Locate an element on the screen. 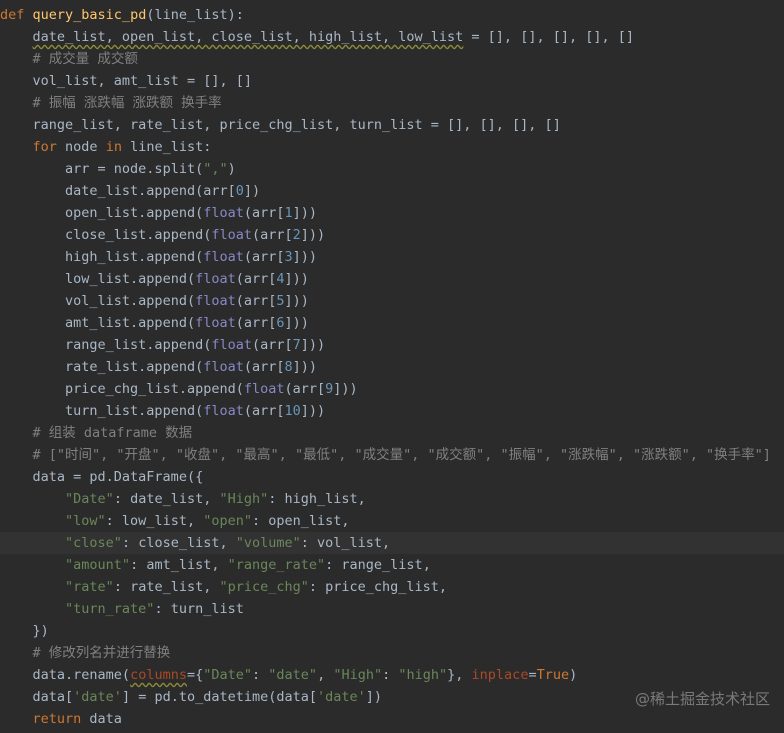  code-text: = is located at coordinates (532, 675).